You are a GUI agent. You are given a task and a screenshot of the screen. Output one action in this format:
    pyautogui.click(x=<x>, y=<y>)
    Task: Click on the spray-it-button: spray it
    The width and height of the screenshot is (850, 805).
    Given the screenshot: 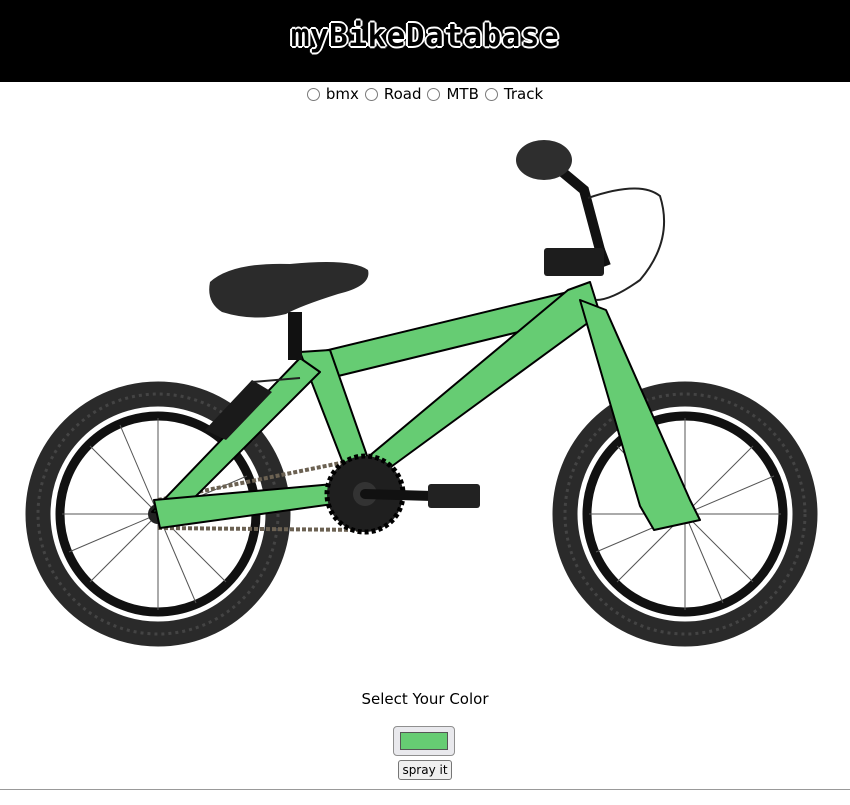 What is the action you would take?
    pyautogui.click(x=425, y=770)
    